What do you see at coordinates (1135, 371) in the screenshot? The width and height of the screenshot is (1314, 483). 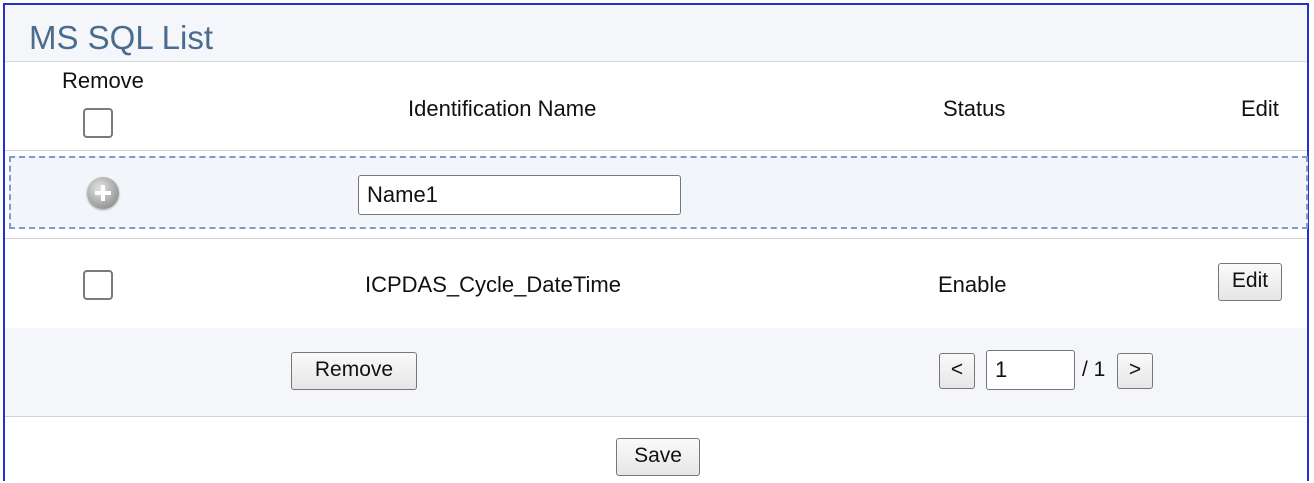 I see `next-page-button: >` at bounding box center [1135, 371].